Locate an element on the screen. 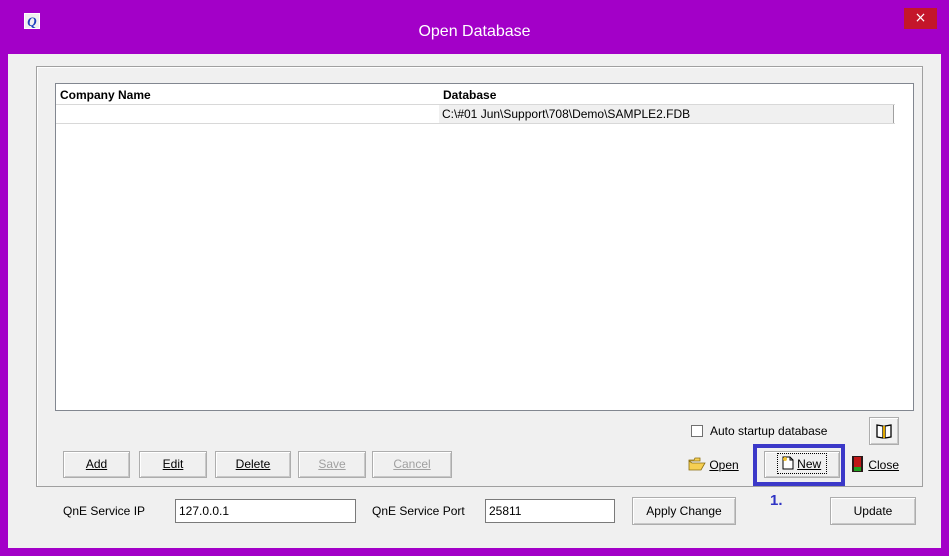 Image resolution: width=949 pixels, height=556 pixels. service-port-input: 25811 is located at coordinates (550, 511).